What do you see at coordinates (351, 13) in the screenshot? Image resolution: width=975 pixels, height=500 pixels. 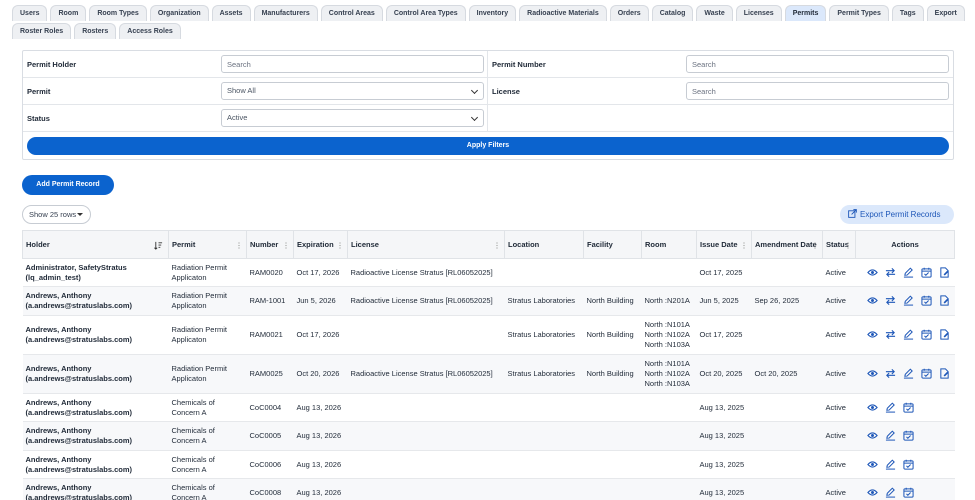 I see `tab-control-areas: Control Areas` at bounding box center [351, 13].